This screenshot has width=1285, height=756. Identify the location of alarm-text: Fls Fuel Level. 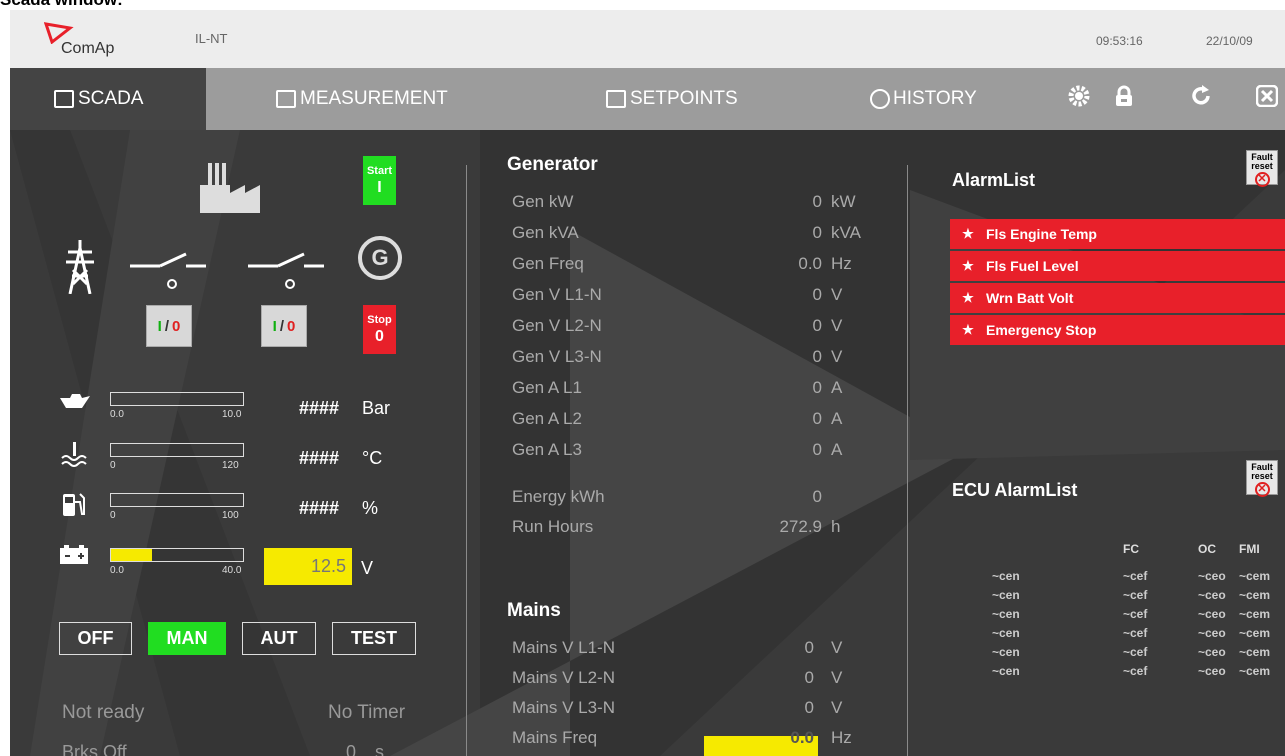
(1032, 266).